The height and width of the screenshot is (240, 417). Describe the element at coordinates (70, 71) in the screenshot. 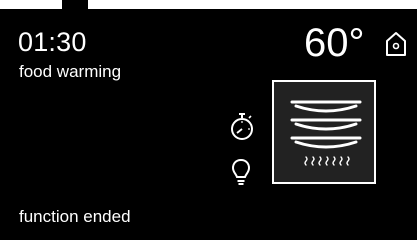

I see `program-name: food warming` at that location.